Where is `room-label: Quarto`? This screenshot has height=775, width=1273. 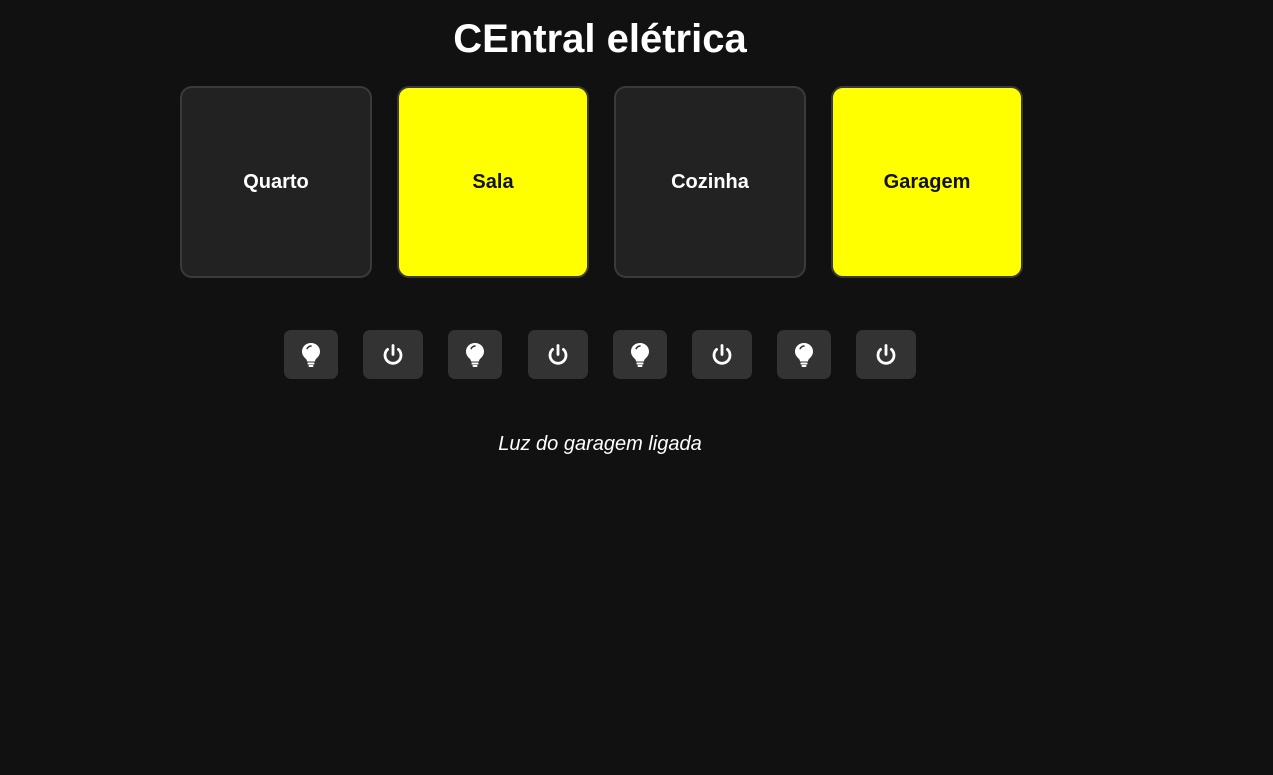 room-label: Quarto is located at coordinates (276, 181).